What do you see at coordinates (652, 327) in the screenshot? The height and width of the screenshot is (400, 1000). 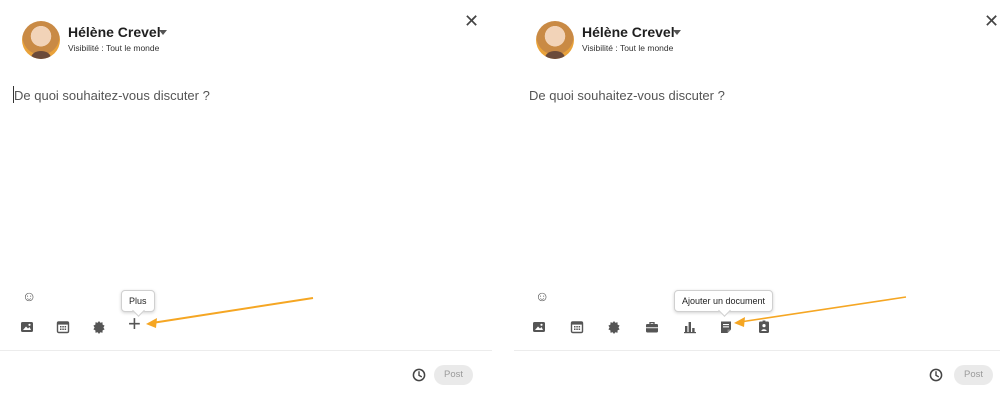 I see `briefcase-icon` at bounding box center [652, 327].